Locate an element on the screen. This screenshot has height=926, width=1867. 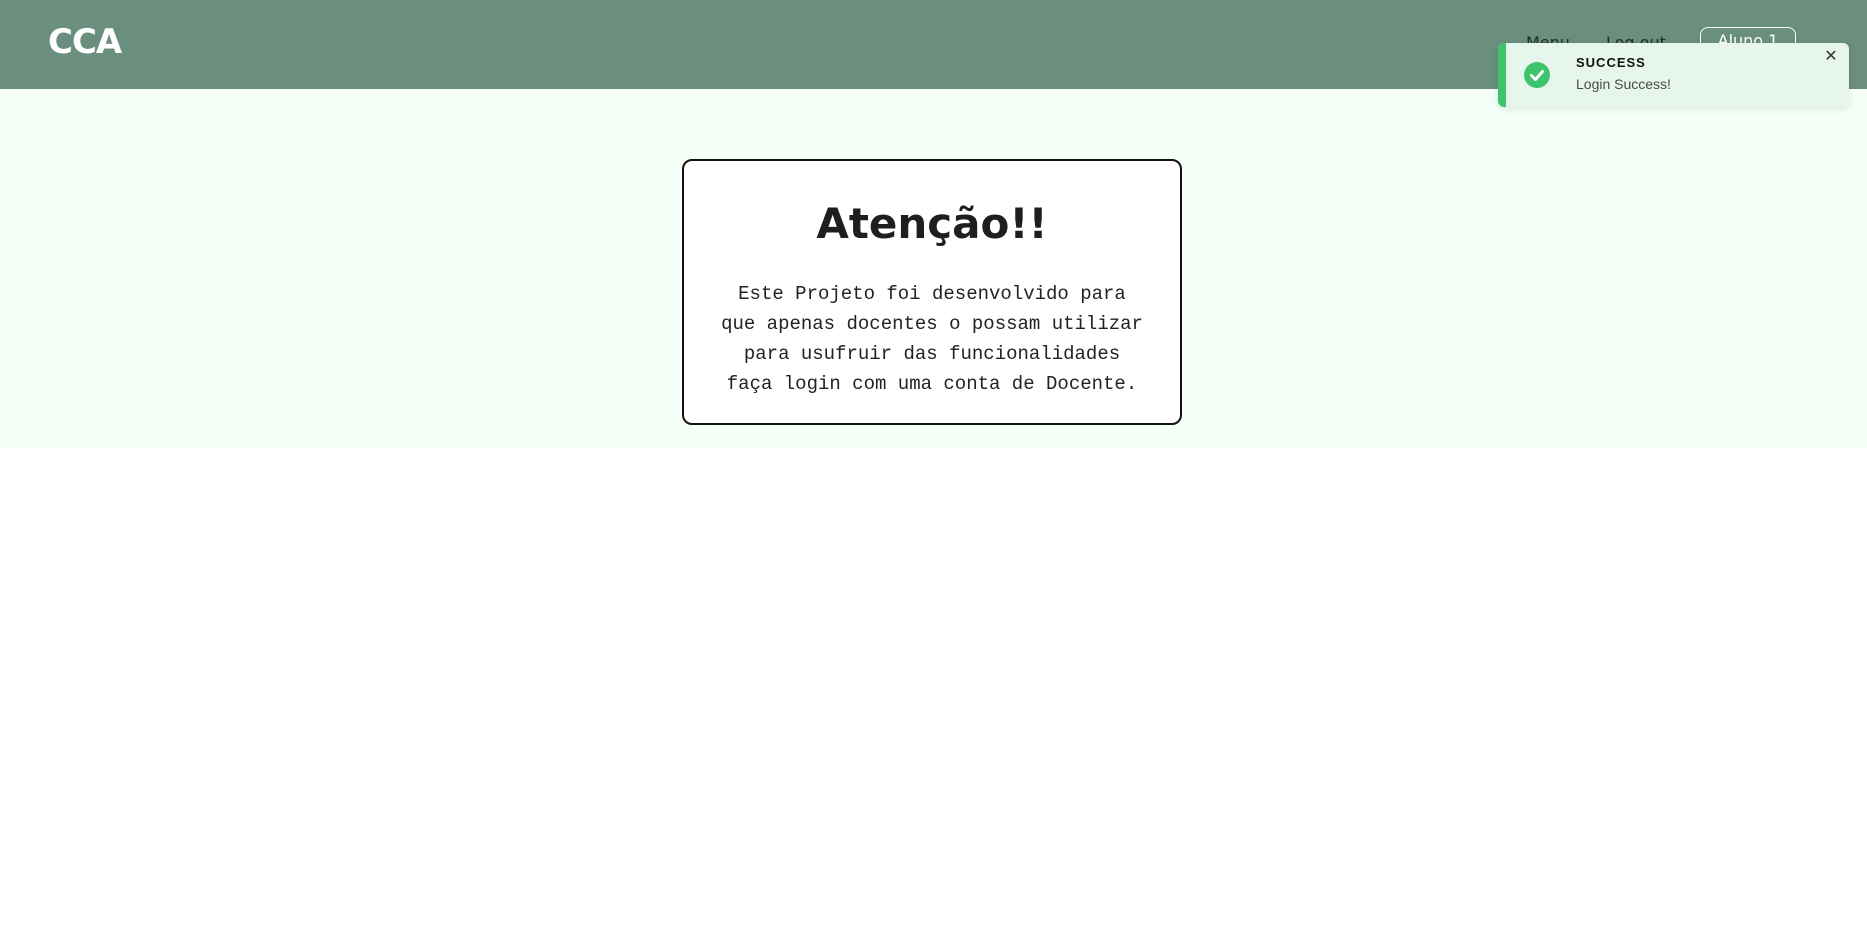
check-circle-icon is located at coordinates (1537, 75).